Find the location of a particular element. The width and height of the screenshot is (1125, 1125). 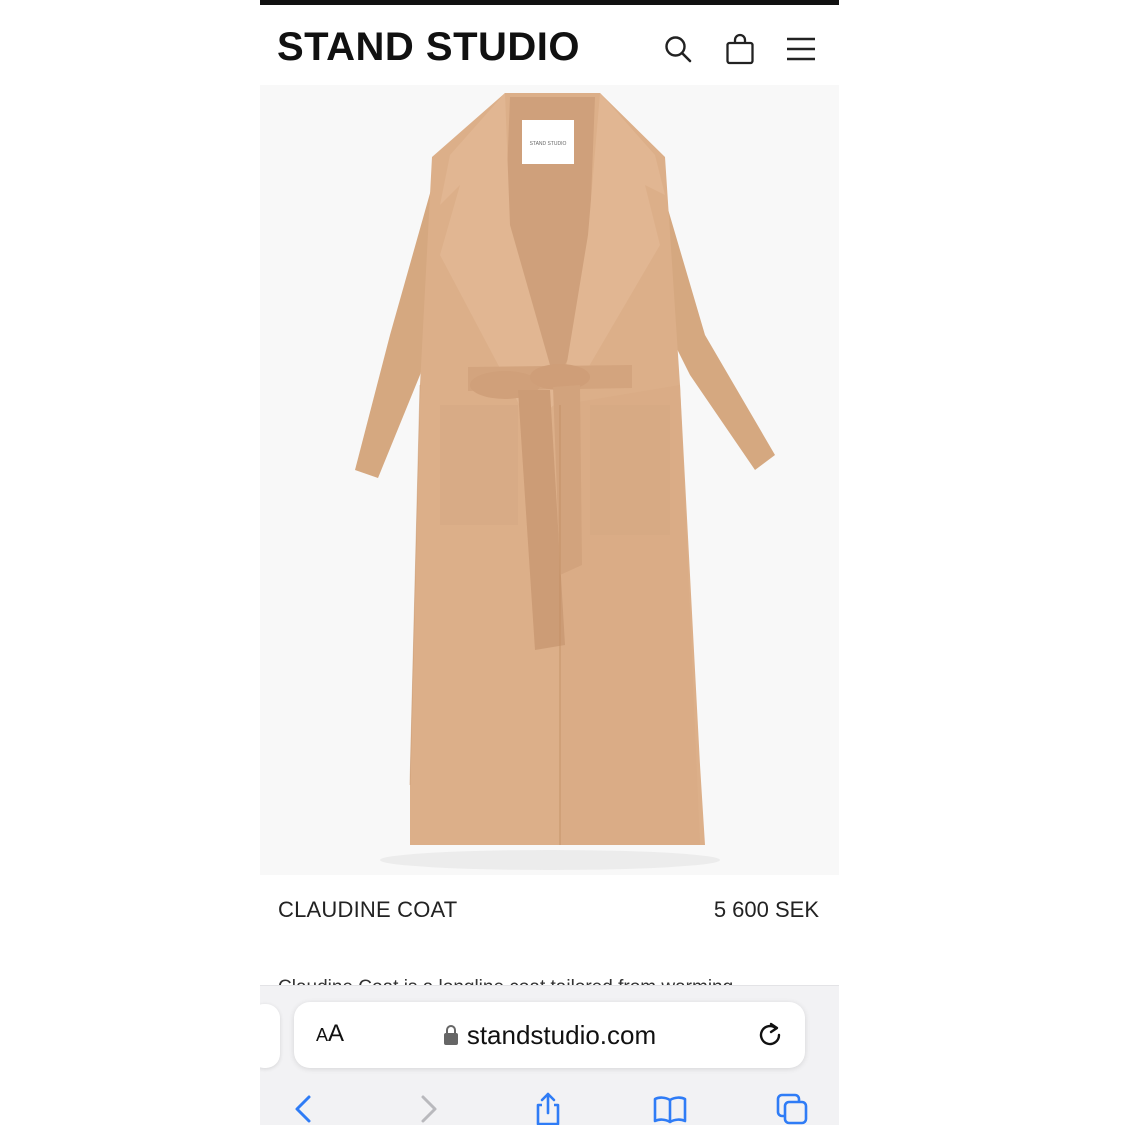

url-text: standstudio.com is located at coordinates (561, 1035).